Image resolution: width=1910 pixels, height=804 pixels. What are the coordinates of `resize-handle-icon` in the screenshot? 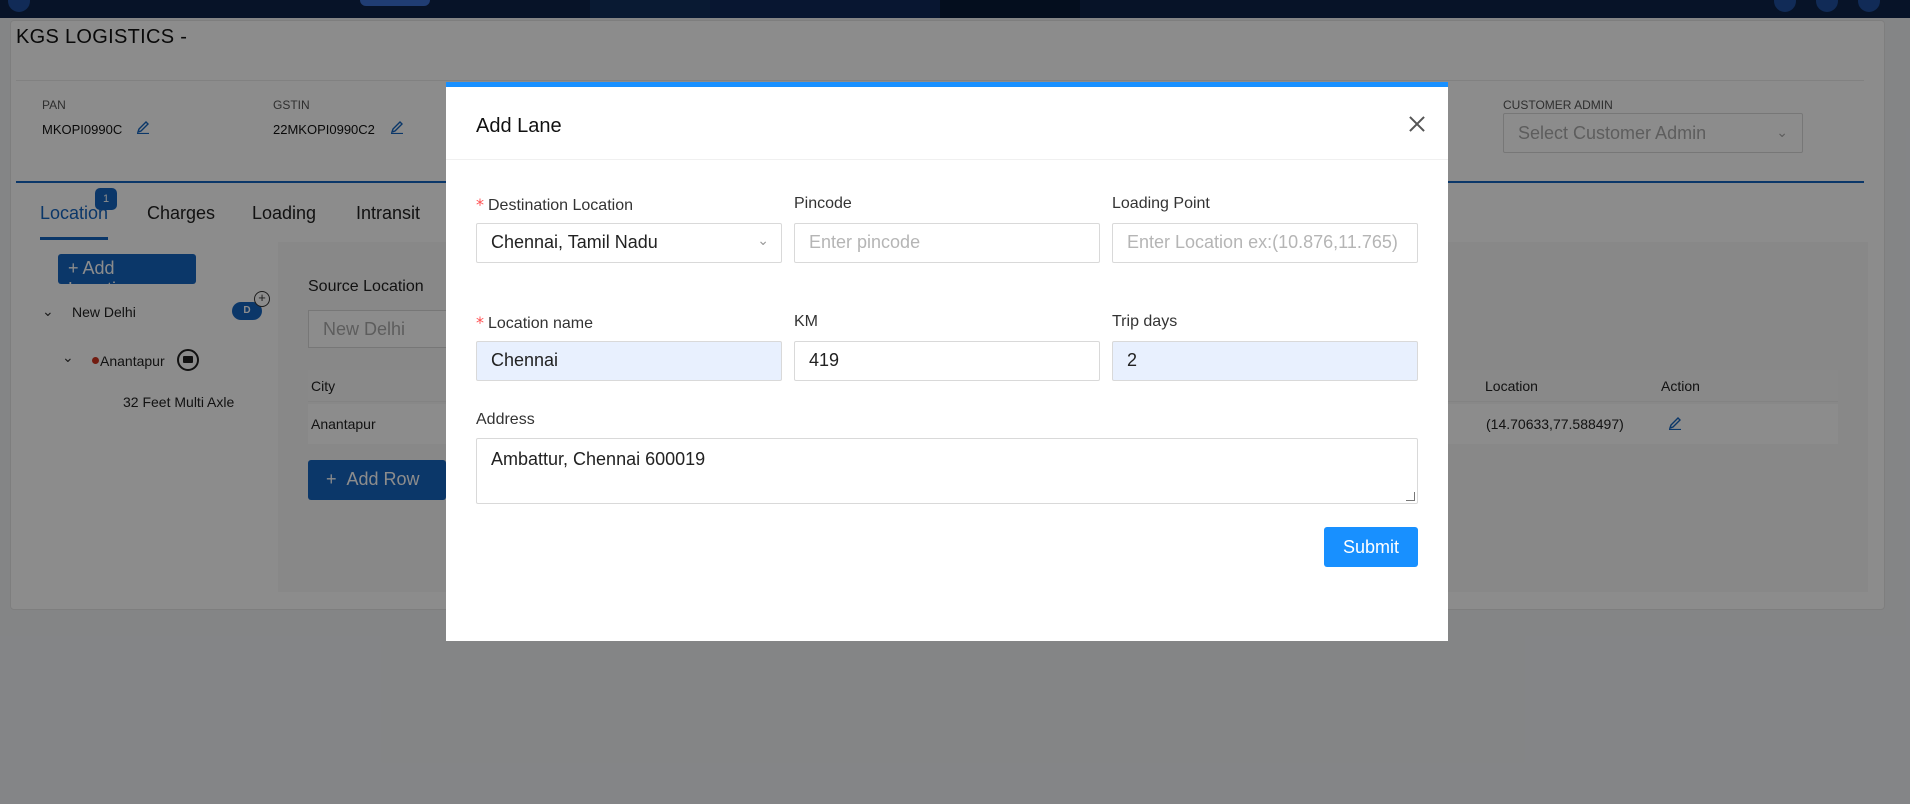 It's located at (1410, 496).